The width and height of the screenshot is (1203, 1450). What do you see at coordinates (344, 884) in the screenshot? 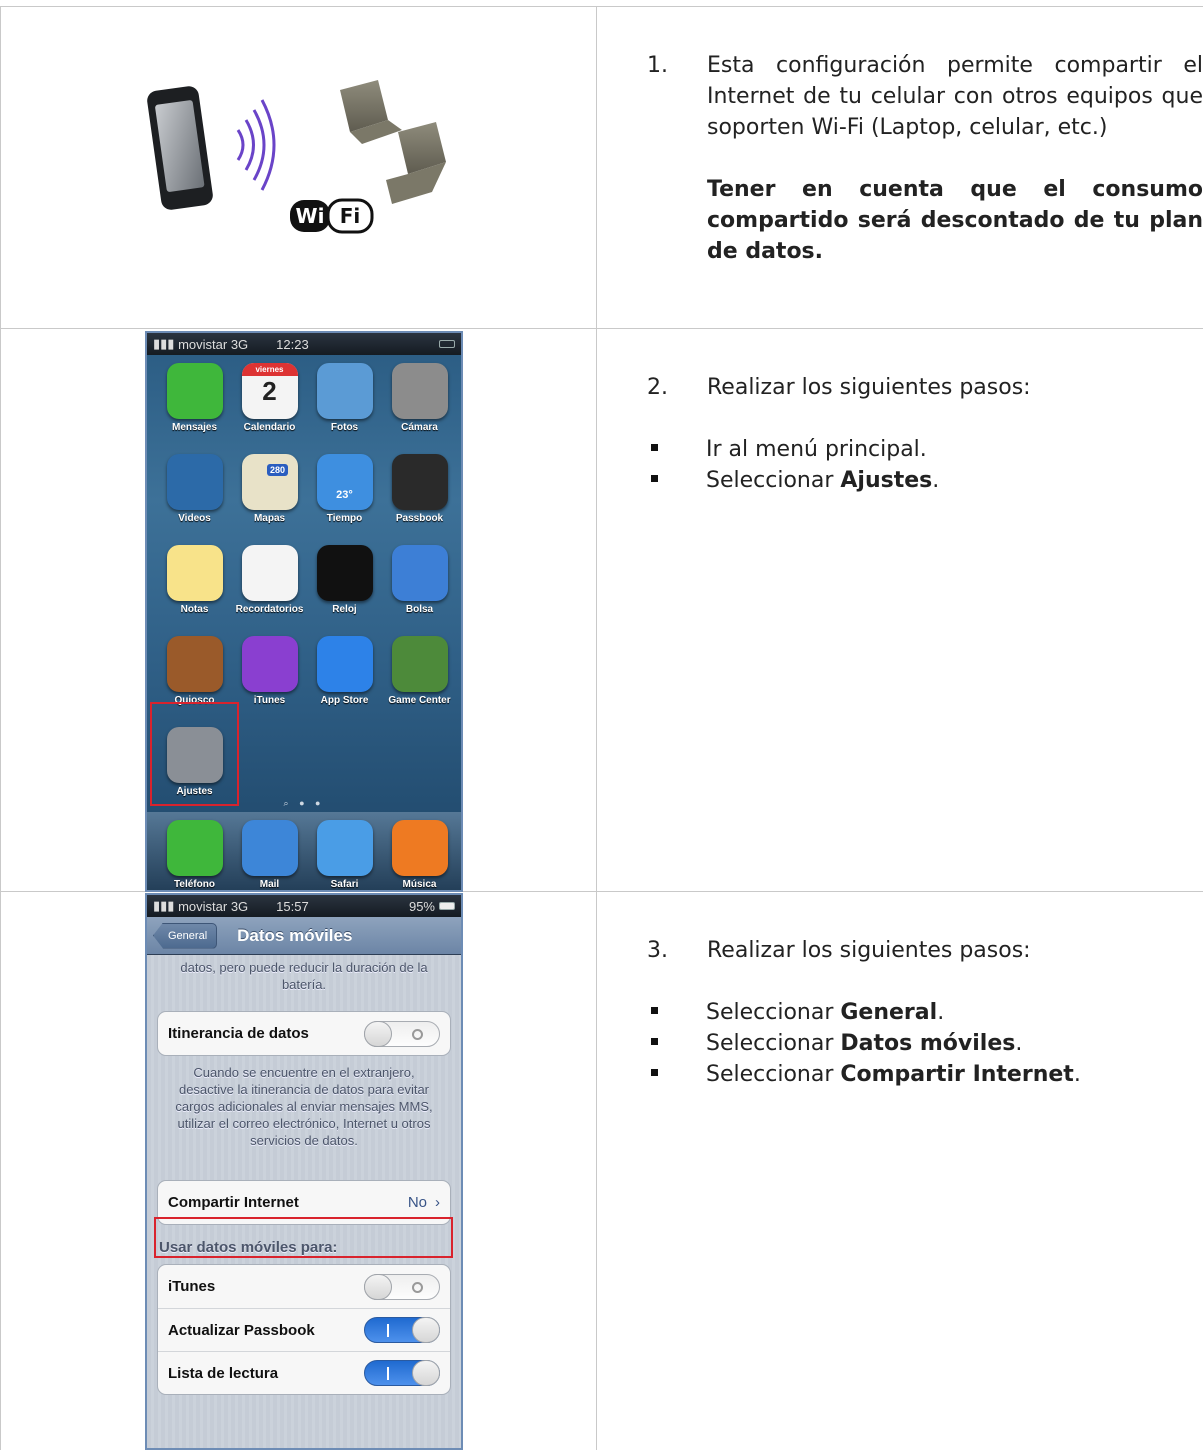
I see `app-label: Safari` at bounding box center [344, 884].